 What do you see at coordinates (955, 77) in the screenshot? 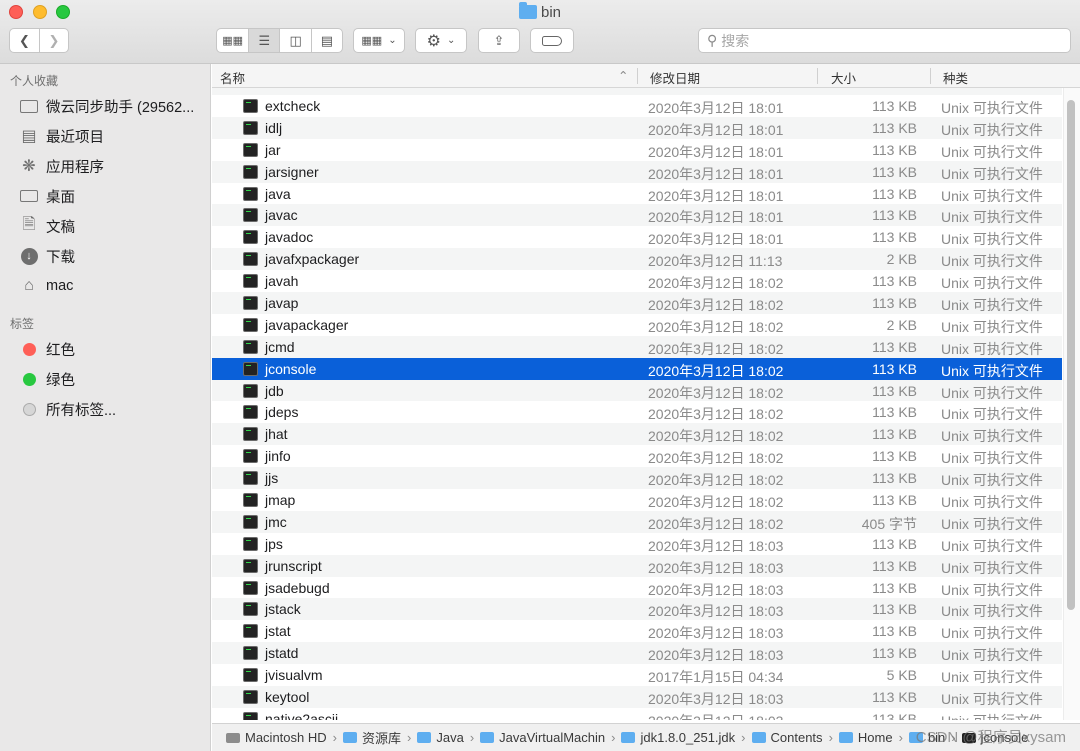
I see `column-kind-header: 种类` at bounding box center [955, 77].